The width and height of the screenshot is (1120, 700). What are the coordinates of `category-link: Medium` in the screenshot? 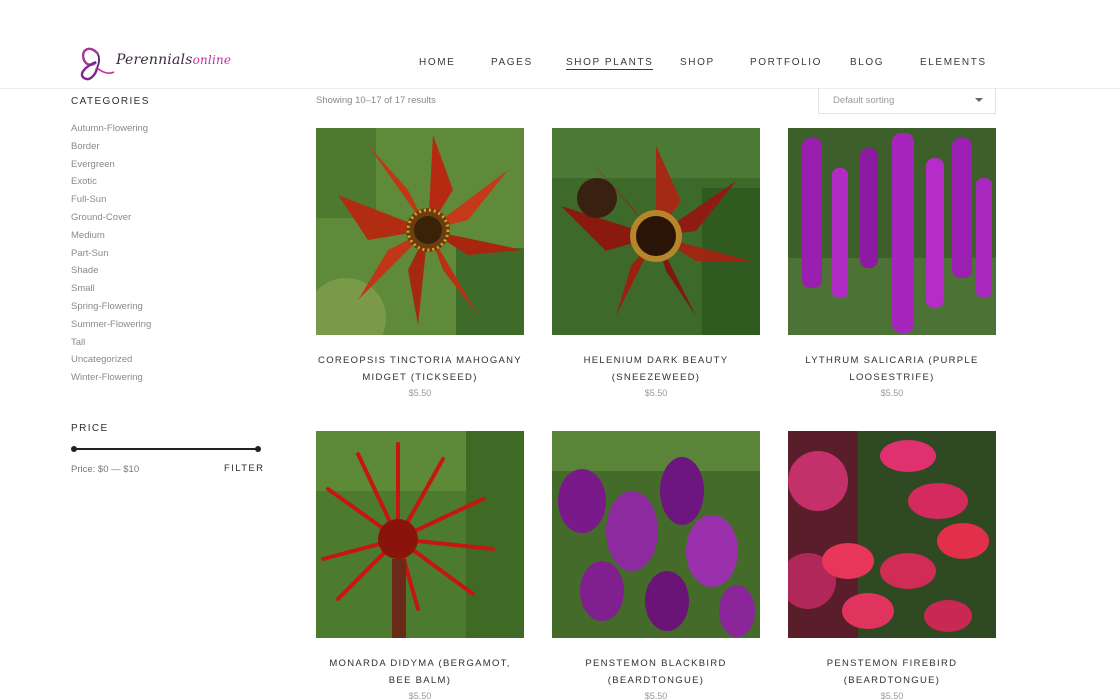 It's located at (171, 236).